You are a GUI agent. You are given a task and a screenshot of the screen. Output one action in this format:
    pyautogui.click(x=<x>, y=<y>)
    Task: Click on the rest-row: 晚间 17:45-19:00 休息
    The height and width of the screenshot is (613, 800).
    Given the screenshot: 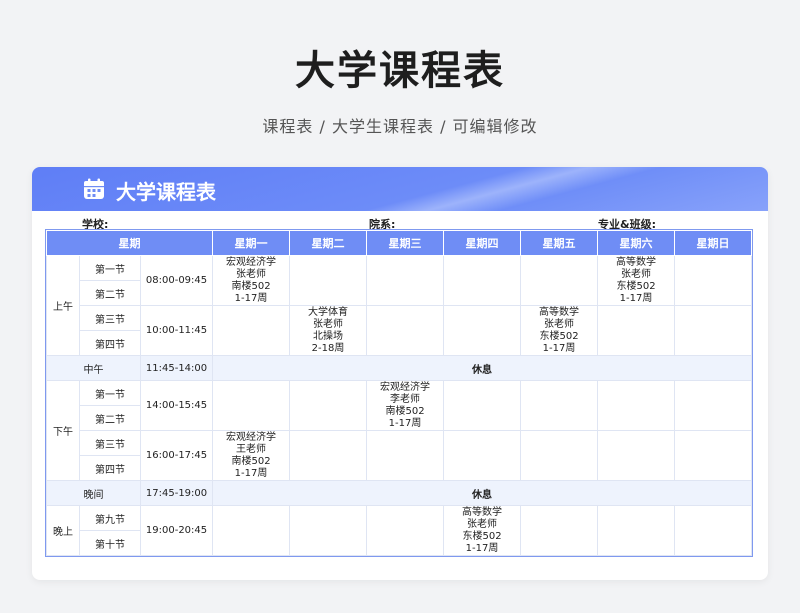 What is the action you would take?
    pyautogui.click(x=399, y=493)
    